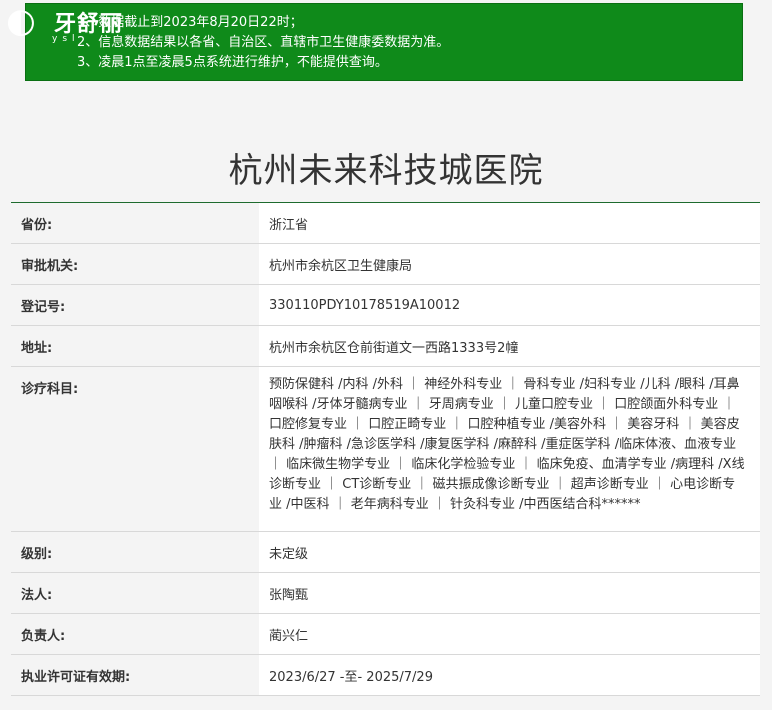 The height and width of the screenshot is (710, 772). What do you see at coordinates (135, 305) in the screenshot?
I see `row-label: 登记号:` at bounding box center [135, 305].